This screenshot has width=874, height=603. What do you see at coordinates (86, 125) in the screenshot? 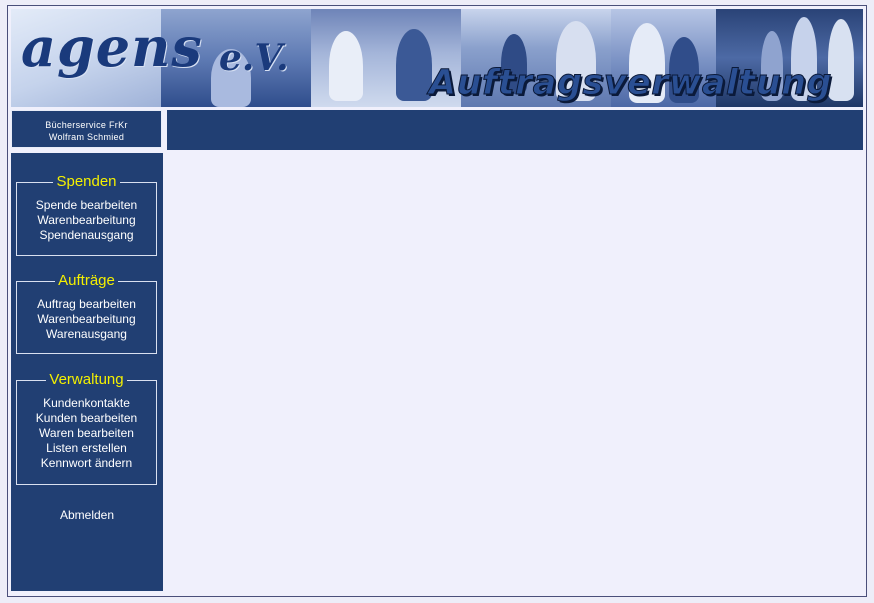
I see `account-organisation: Bücherservice FrKr` at bounding box center [86, 125].